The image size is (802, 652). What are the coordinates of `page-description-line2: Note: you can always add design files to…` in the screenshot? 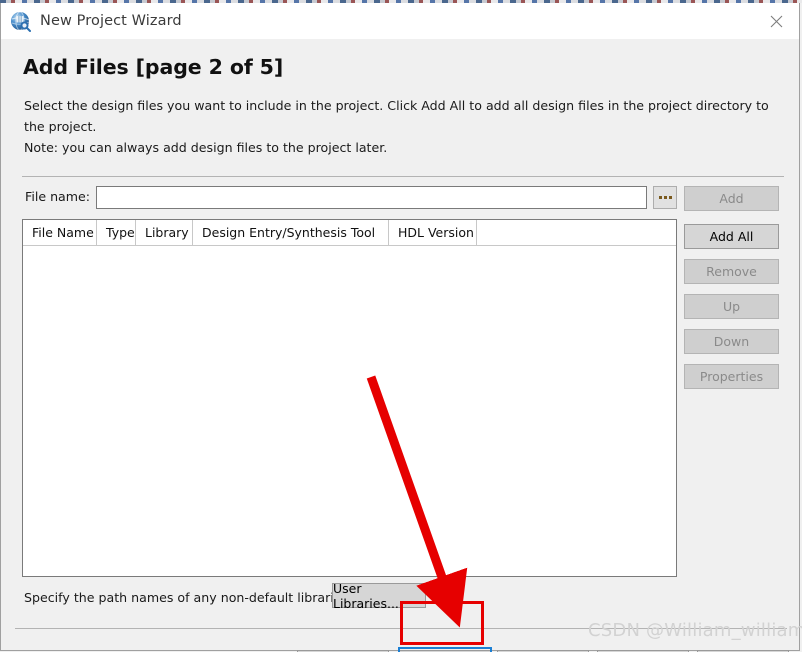 It's located at (206, 147).